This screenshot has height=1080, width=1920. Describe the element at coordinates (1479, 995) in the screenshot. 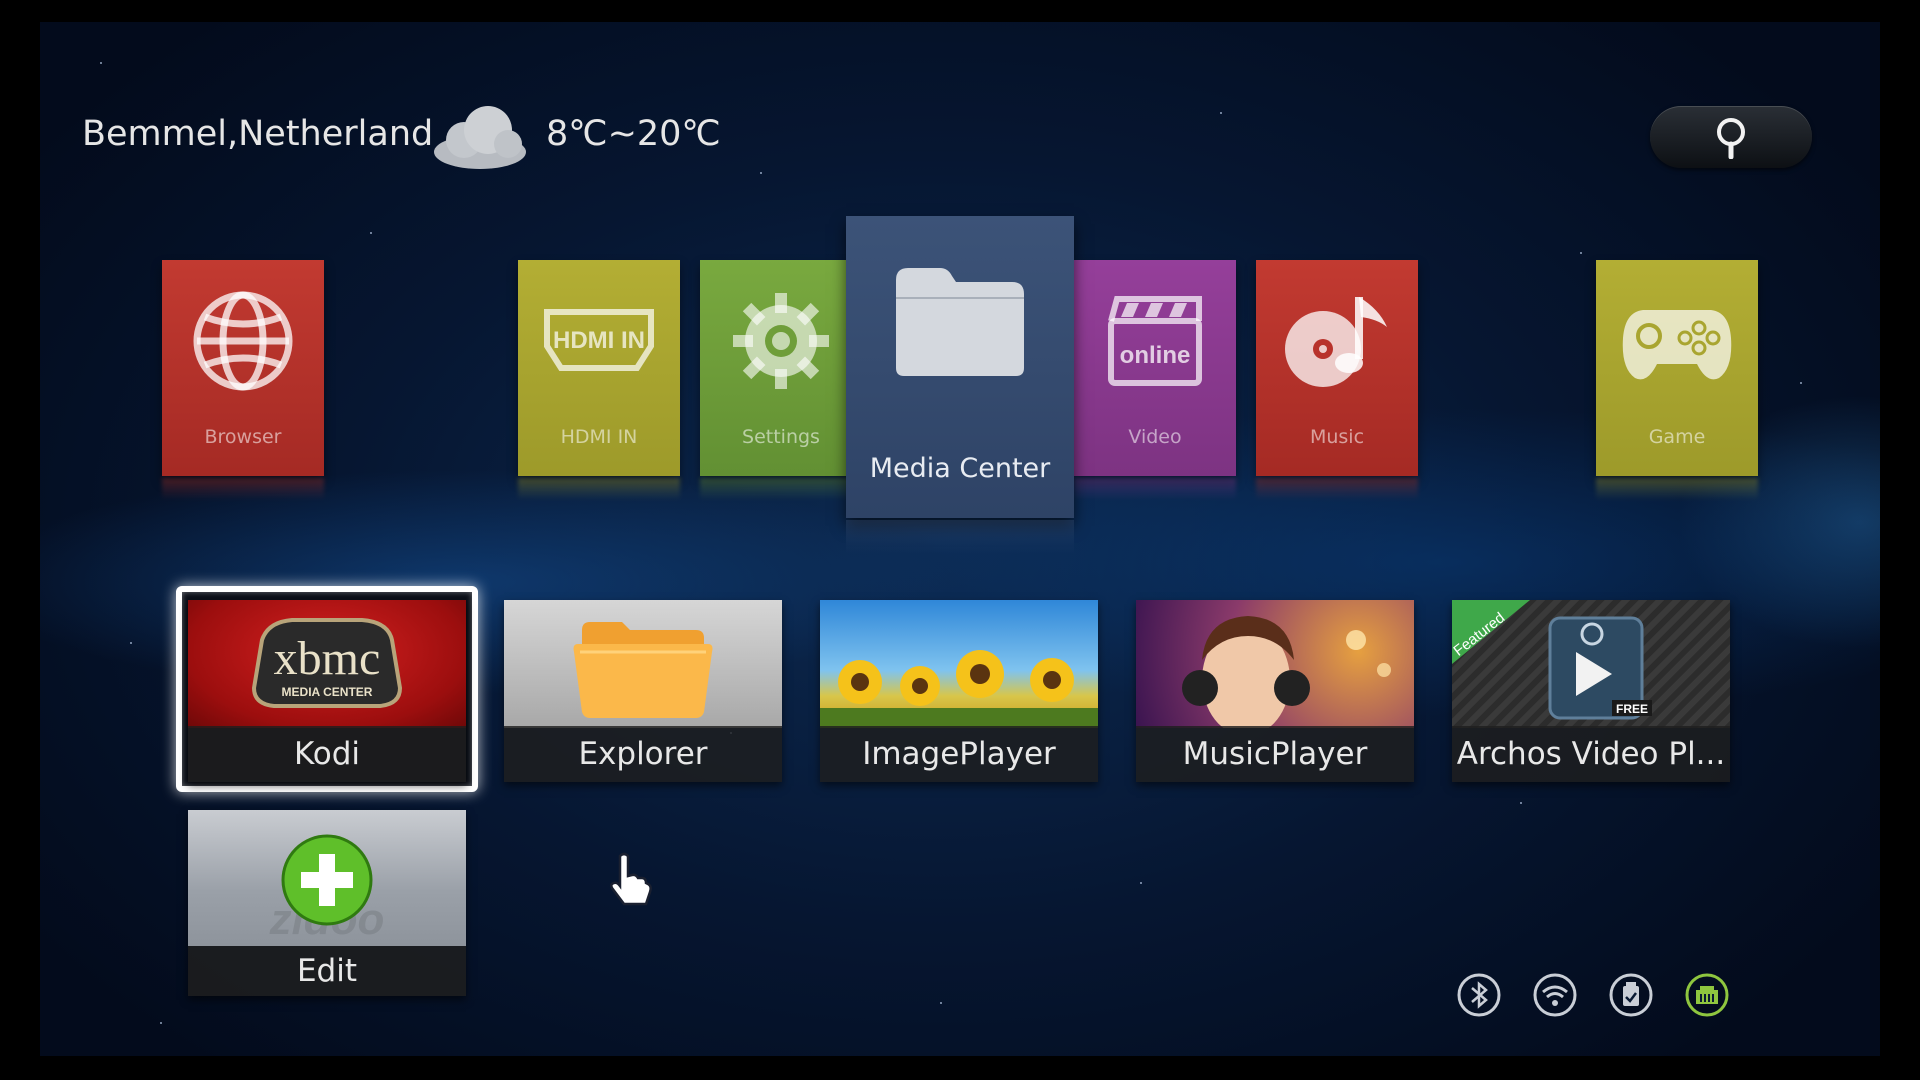

I see `bluetooth-icon` at that location.